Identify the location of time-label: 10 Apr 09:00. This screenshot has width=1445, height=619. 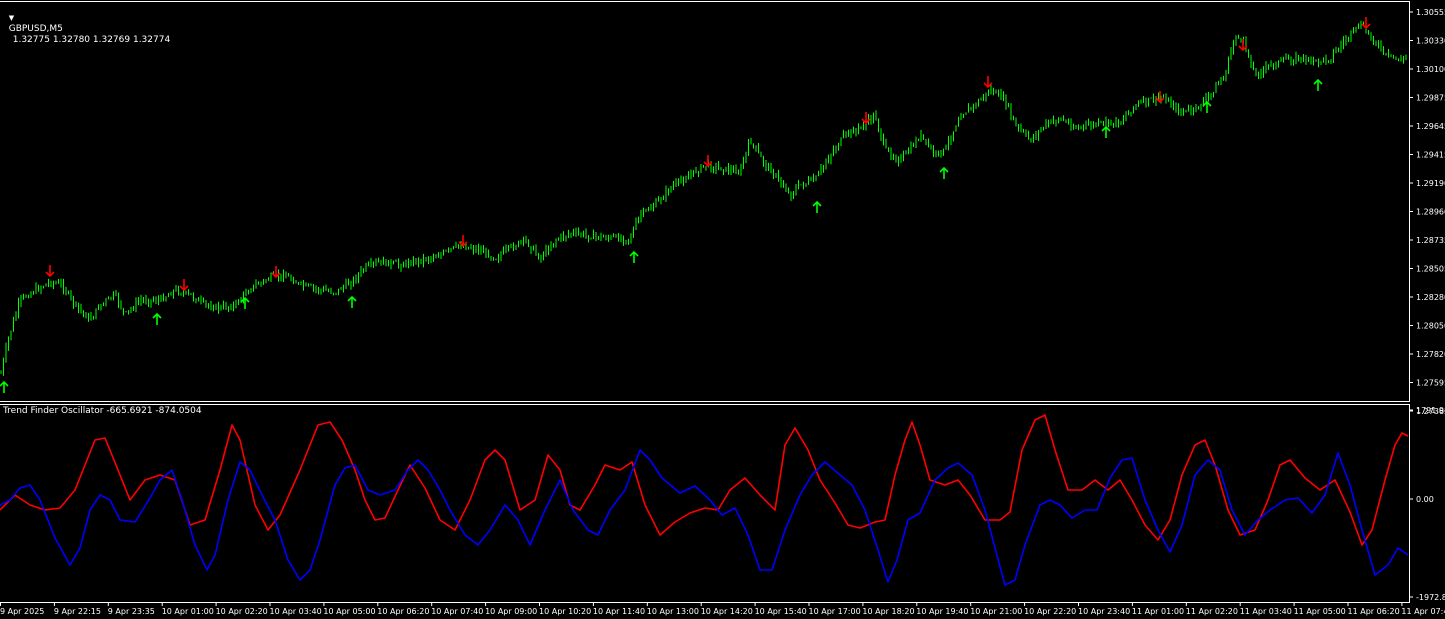
(511, 611).